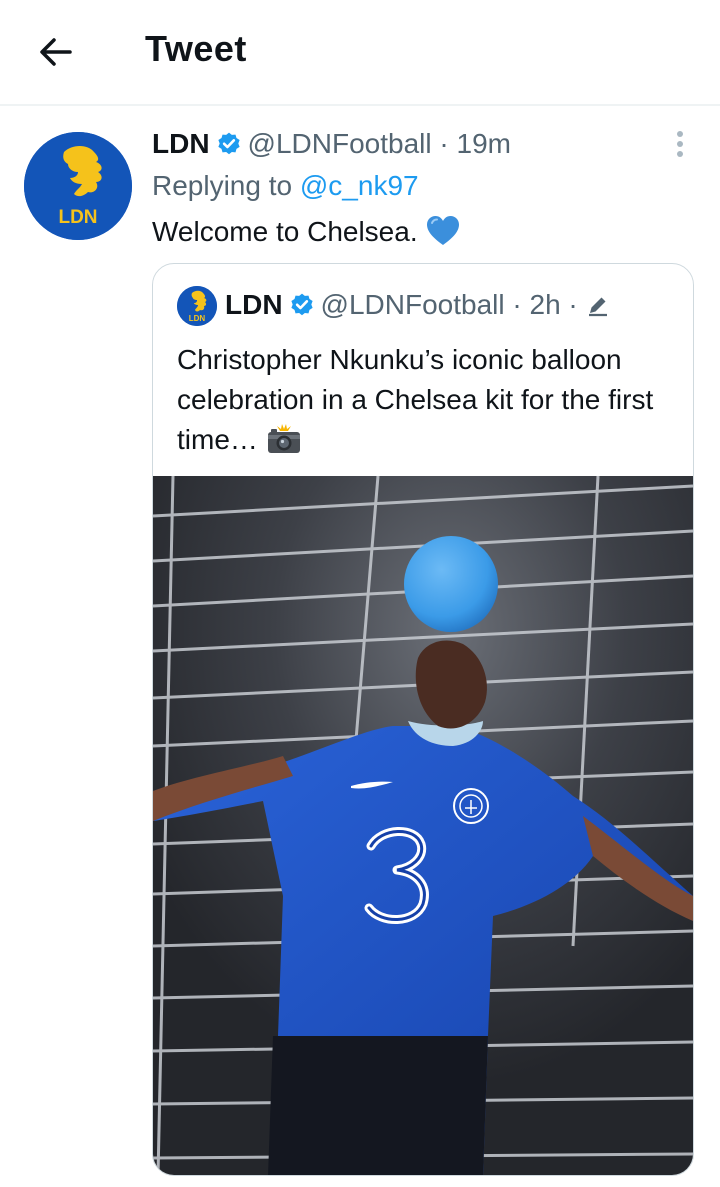 Image resolution: width=720 pixels, height=1187 pixels. I want to click on author-name: LDN, so click(181, 143).